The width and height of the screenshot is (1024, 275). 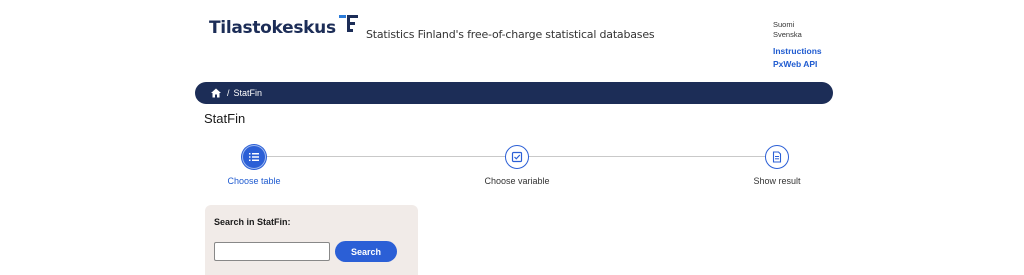 I want to click on header-links: Instructions PxWeb API, so click(x=797, y=58).